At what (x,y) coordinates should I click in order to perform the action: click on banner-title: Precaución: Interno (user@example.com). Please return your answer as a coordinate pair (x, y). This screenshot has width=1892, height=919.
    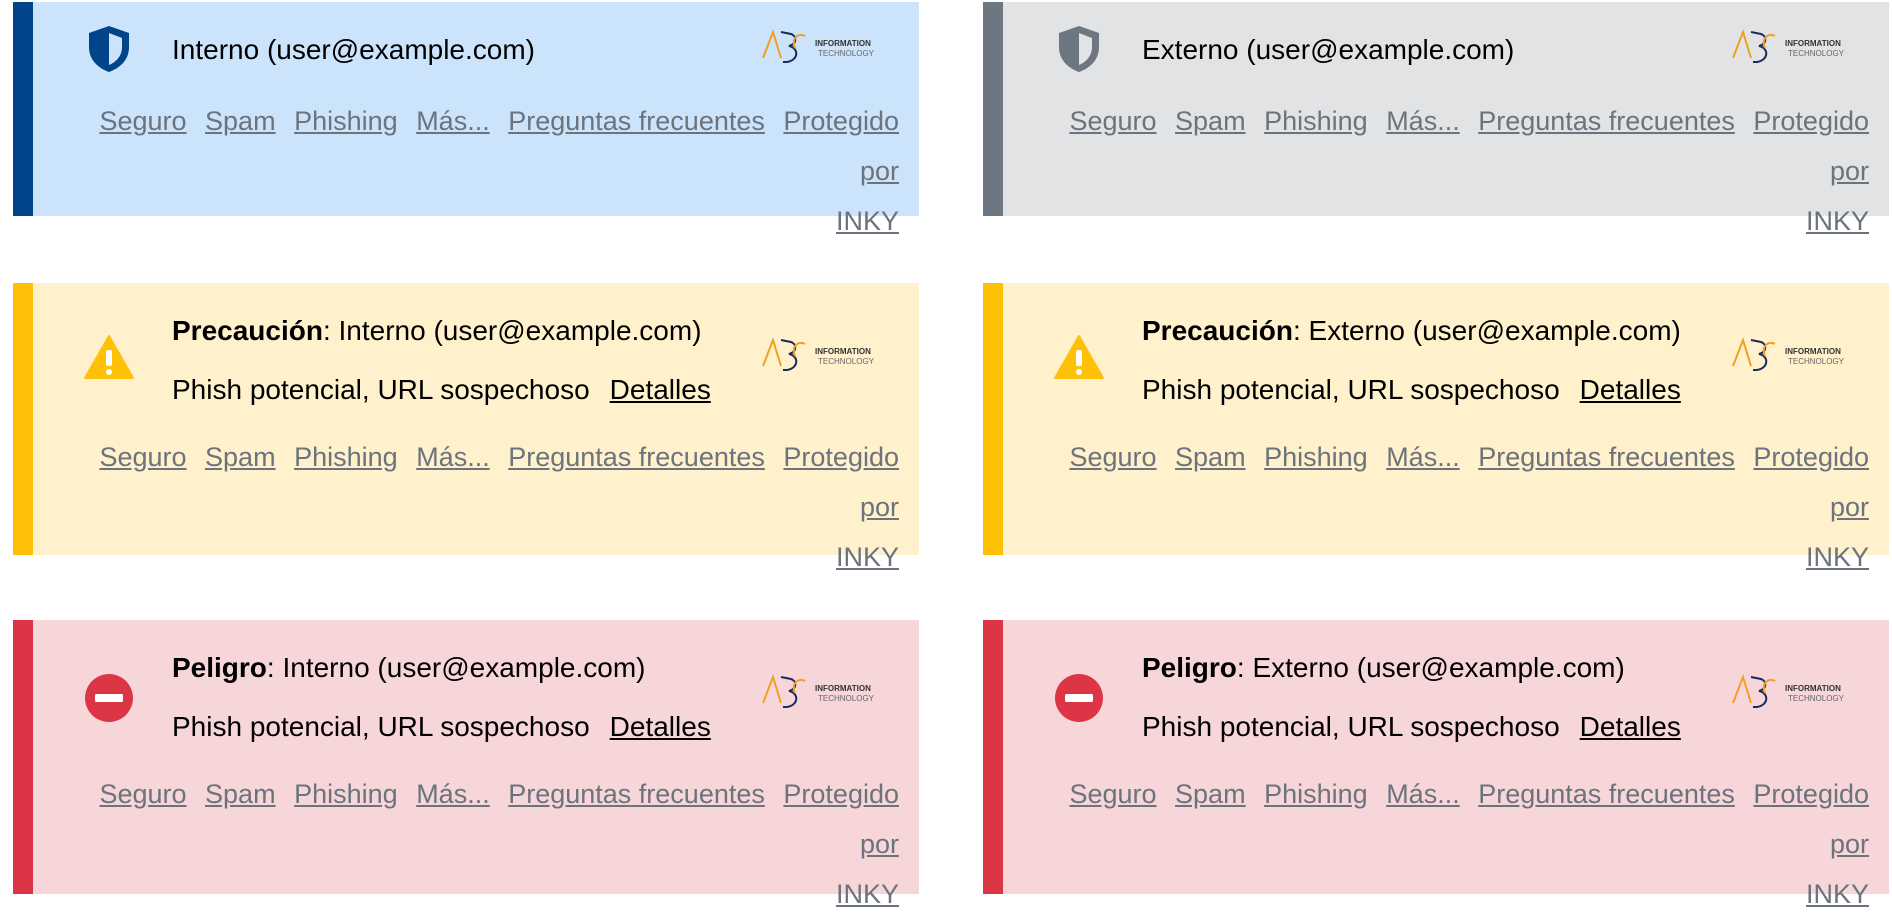
    Looking at the image, I should click on (437, 331).